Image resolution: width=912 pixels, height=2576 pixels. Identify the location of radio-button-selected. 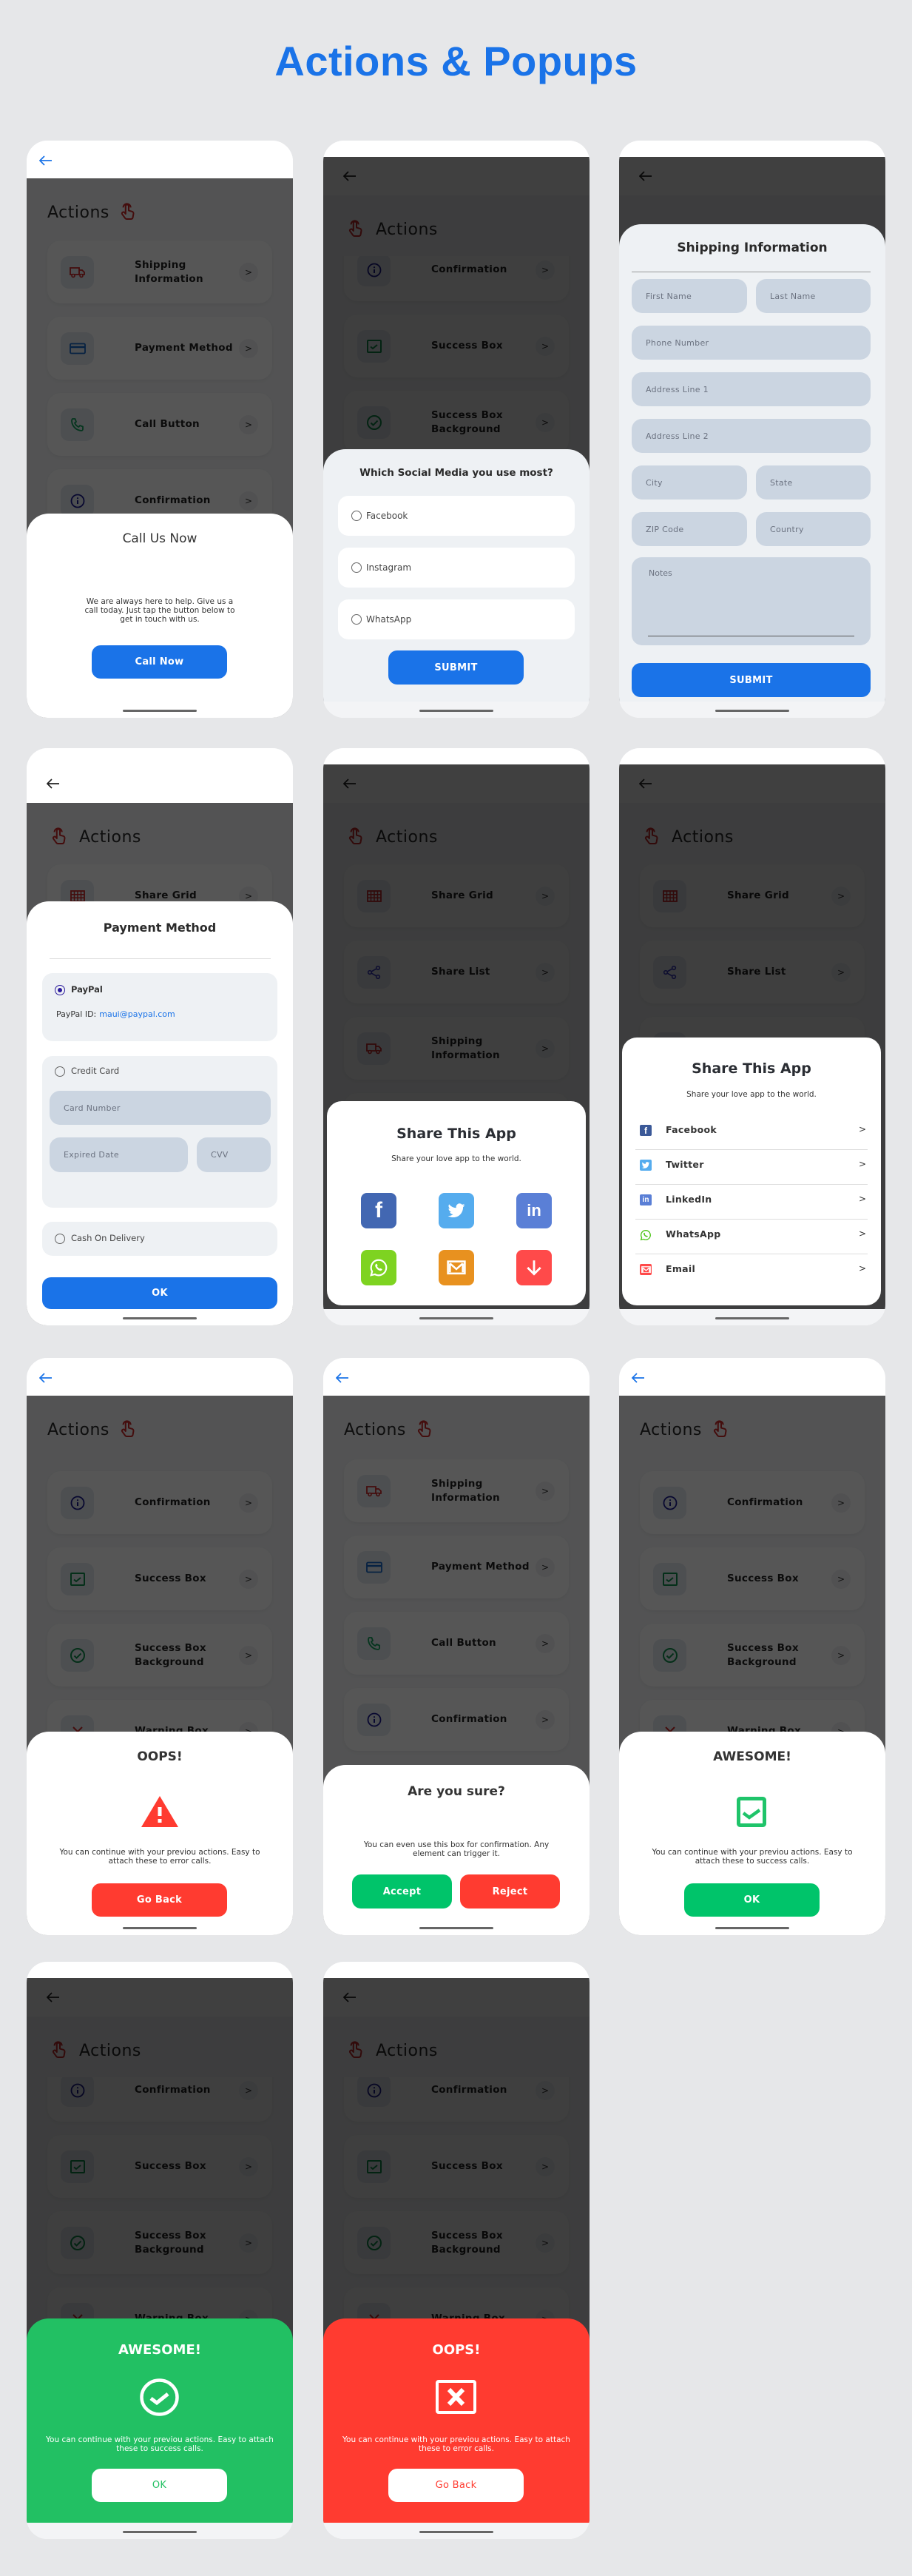
(60, 990).